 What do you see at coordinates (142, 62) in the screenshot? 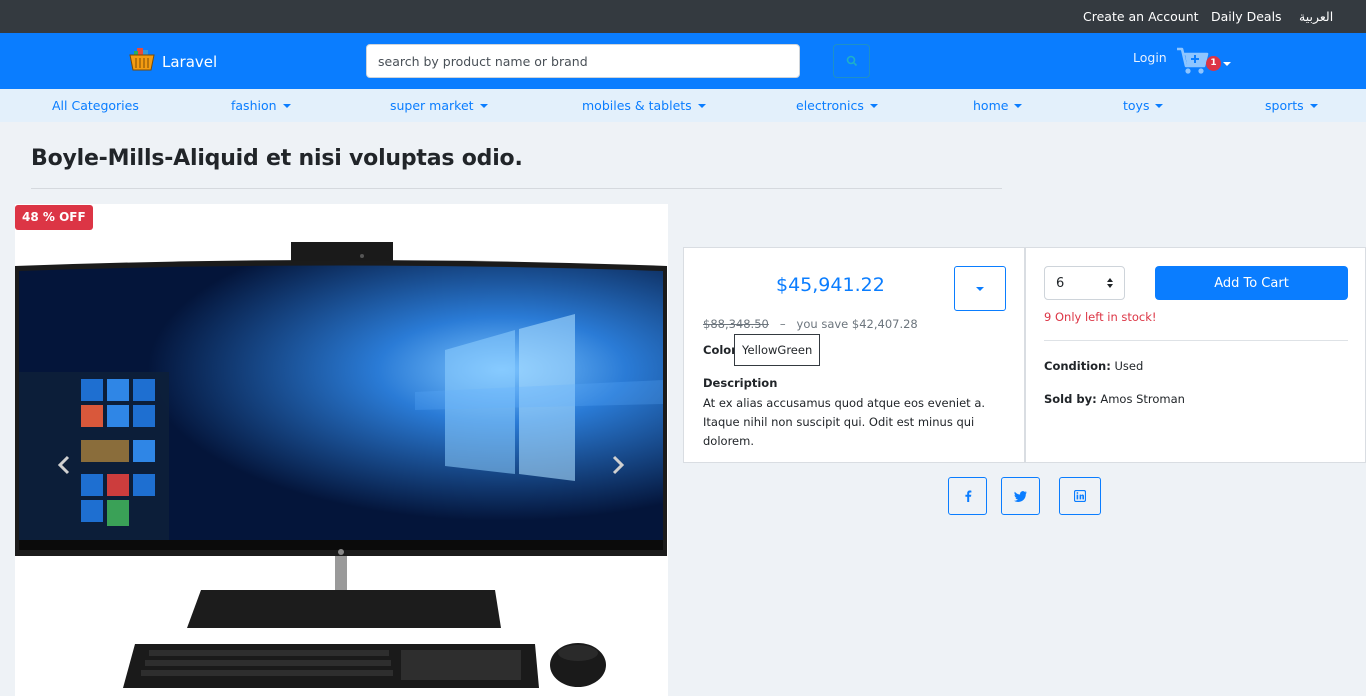
I see `basket-logo-icon` at bounding box center [142, 62].